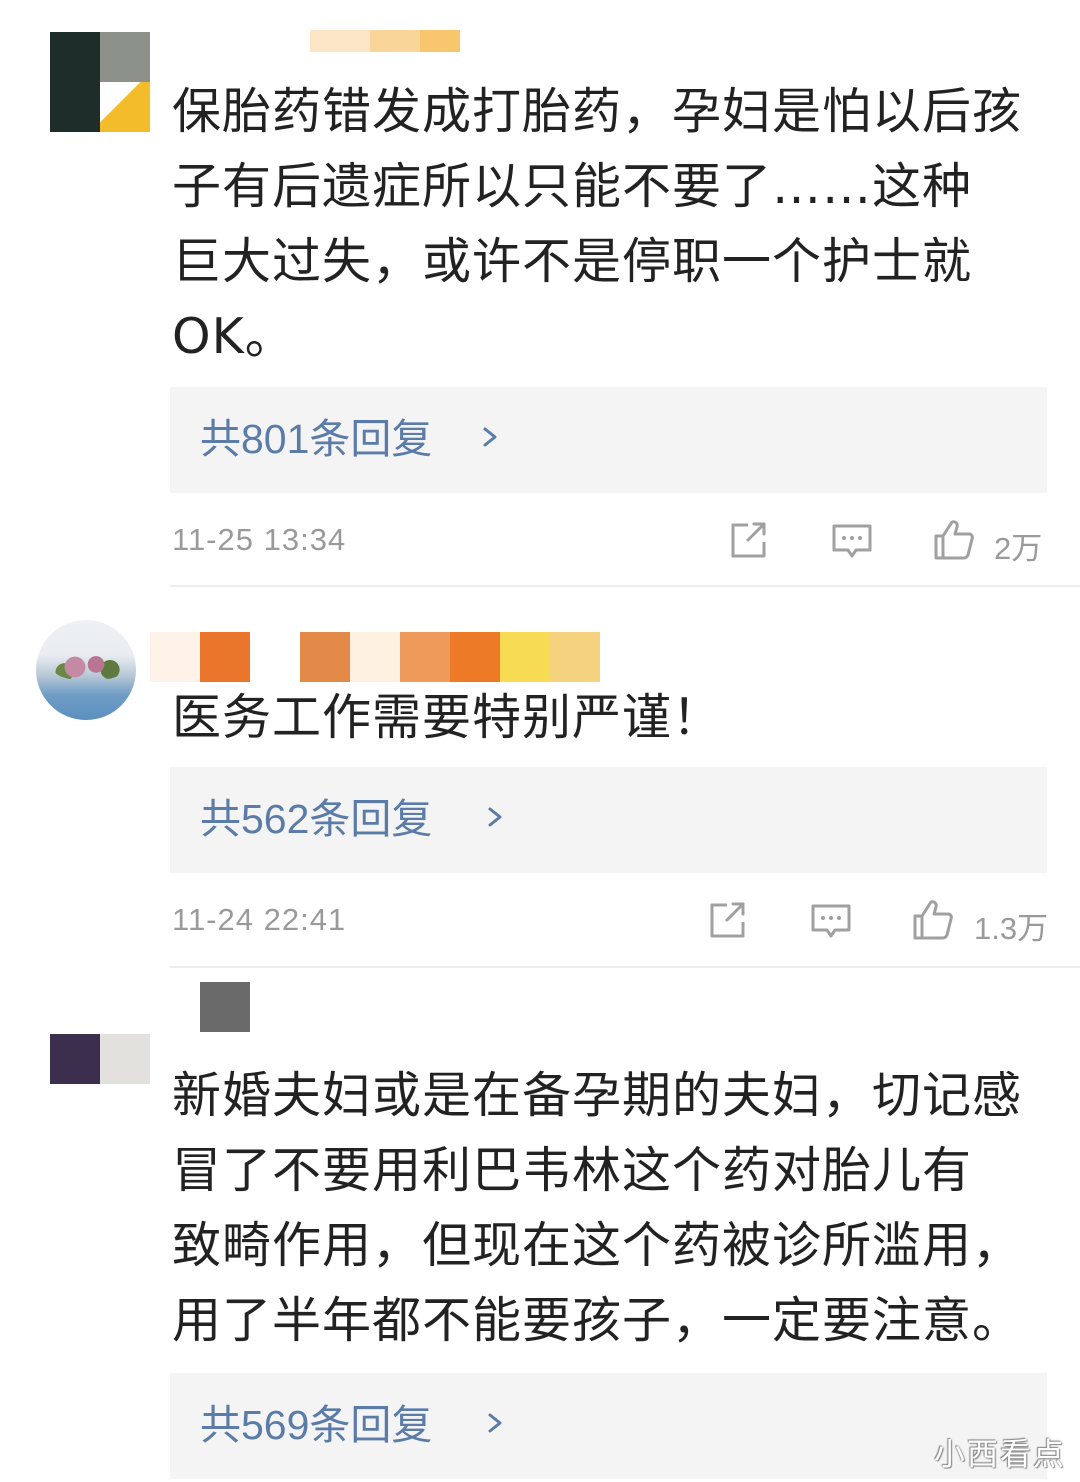 The image size is (1080, 1482). What do you see at coordinates (608, 440) in the screenshot?
I see `reply-summary-button: 共801条回复` at bounding box center [608, 440].